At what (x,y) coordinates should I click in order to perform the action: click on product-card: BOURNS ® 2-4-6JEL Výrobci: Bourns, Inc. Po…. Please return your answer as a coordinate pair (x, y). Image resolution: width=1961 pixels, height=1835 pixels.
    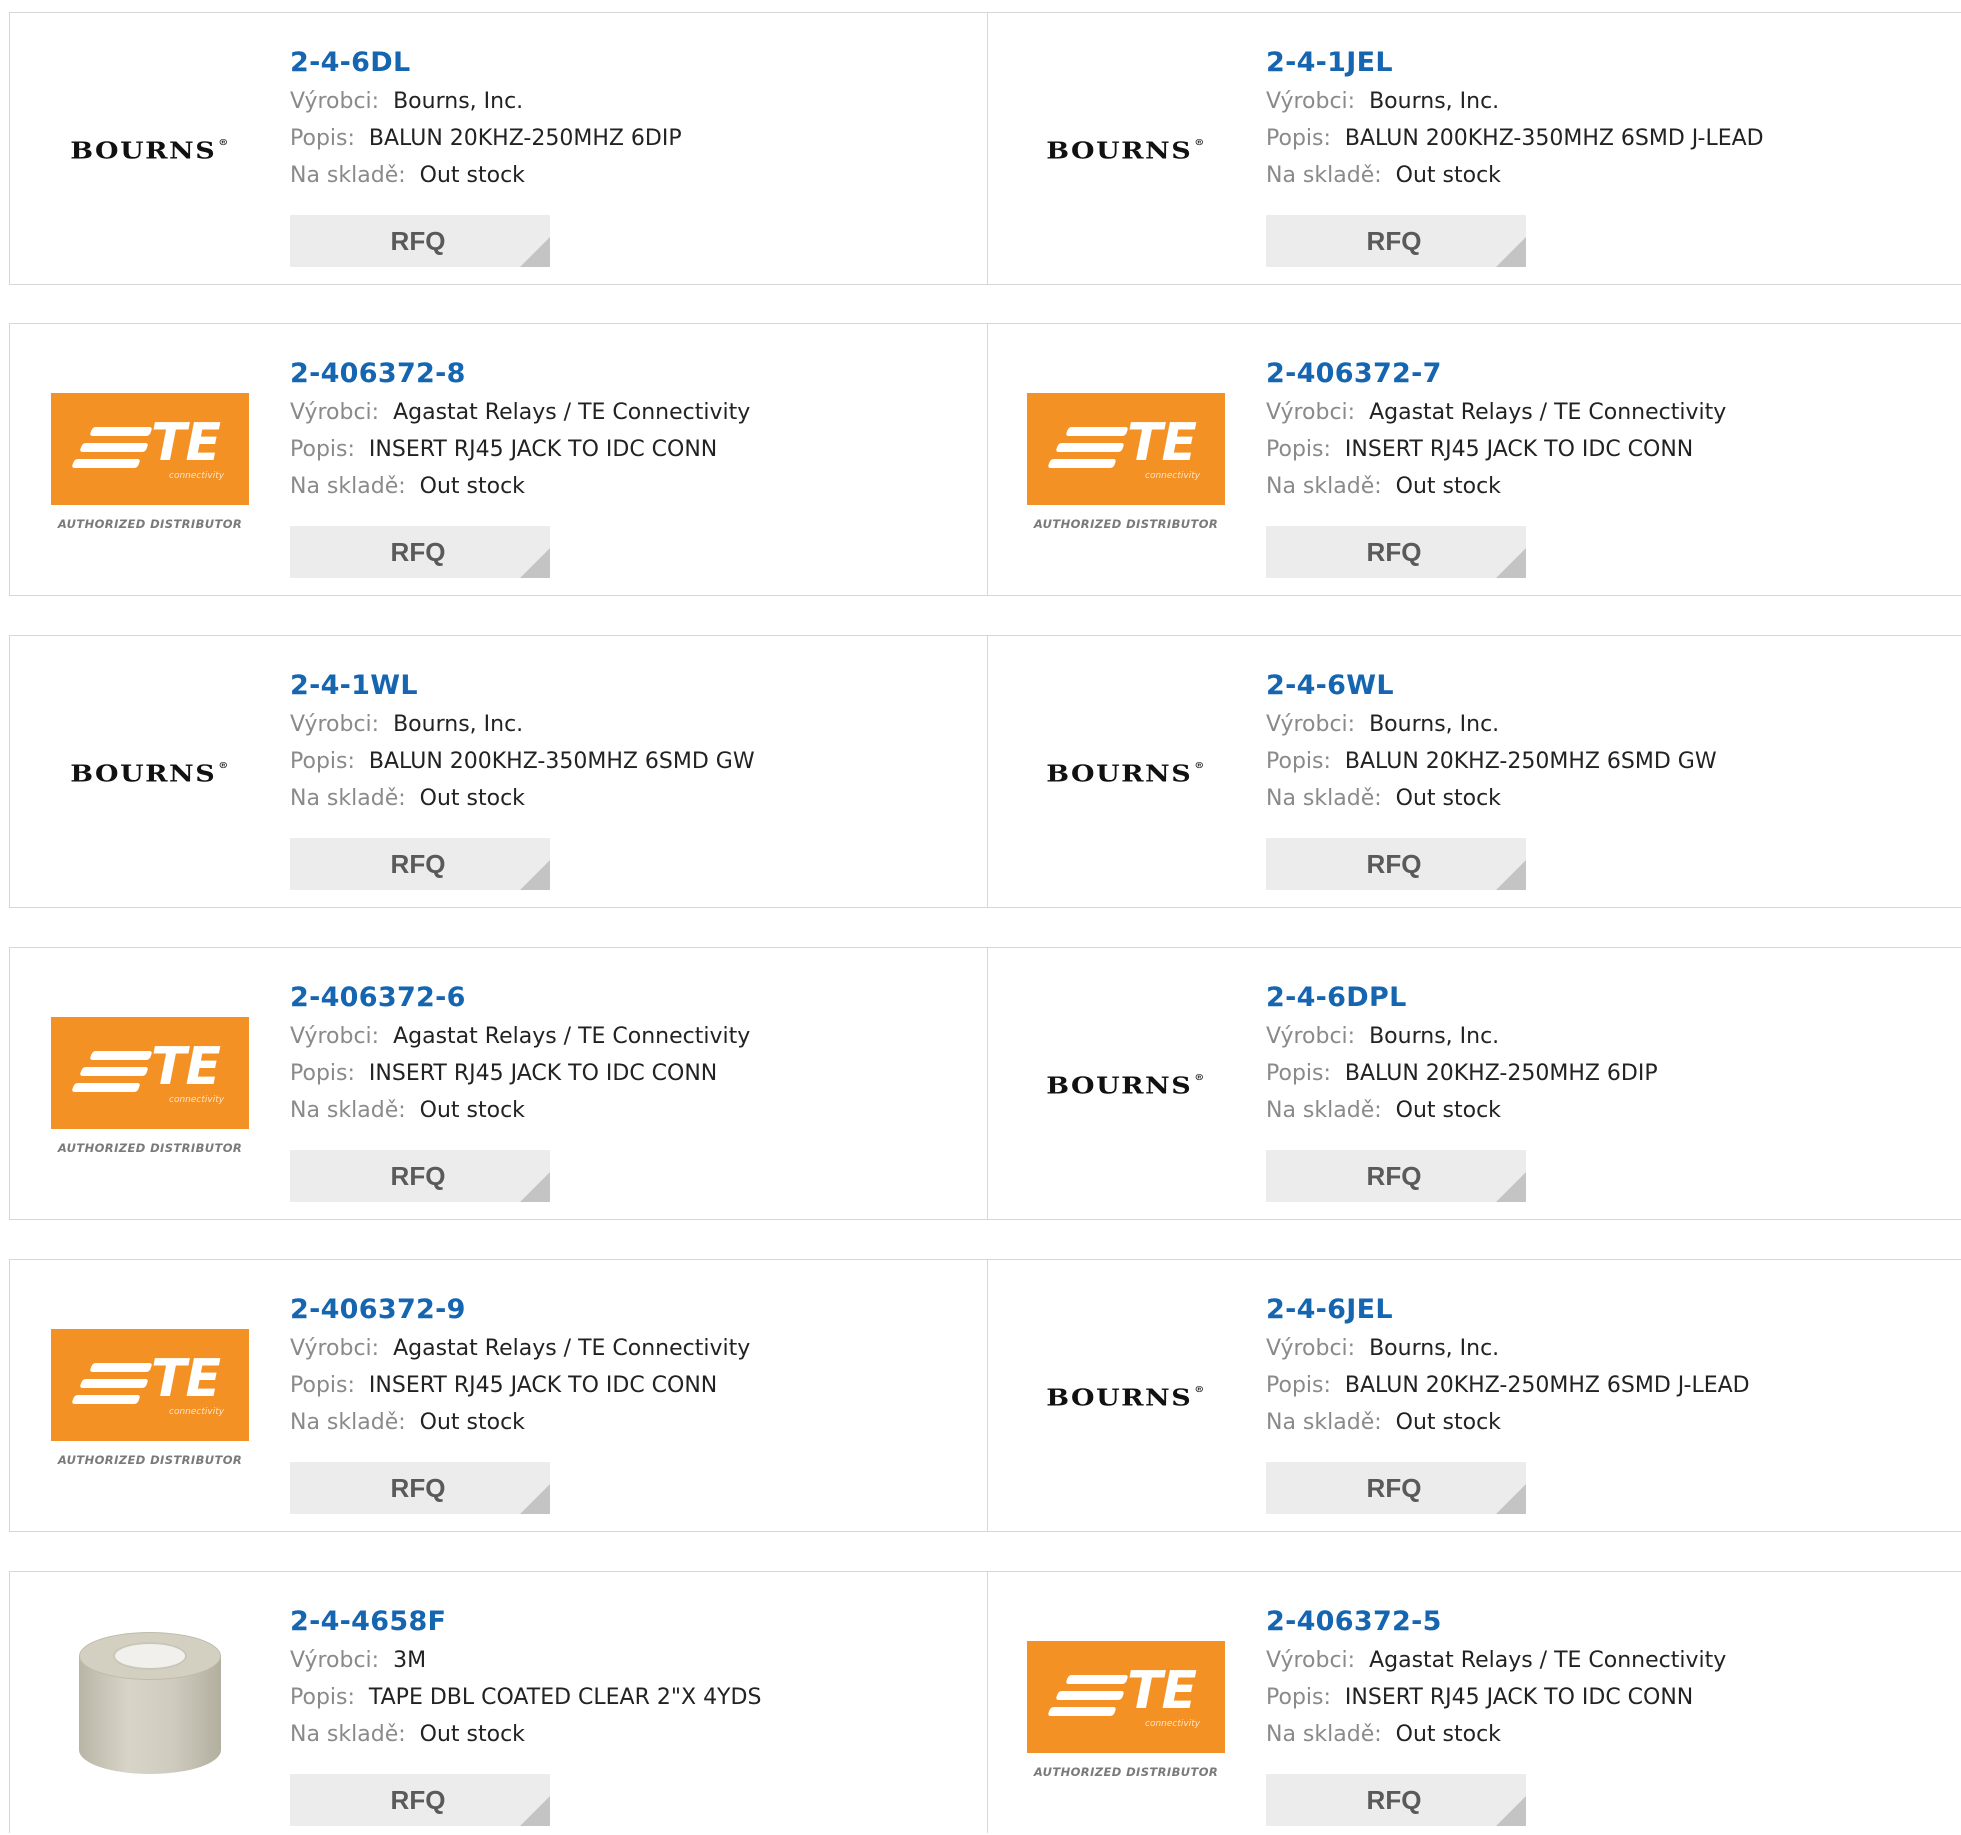
    Looking at the image, I should click on (1474, 1395).